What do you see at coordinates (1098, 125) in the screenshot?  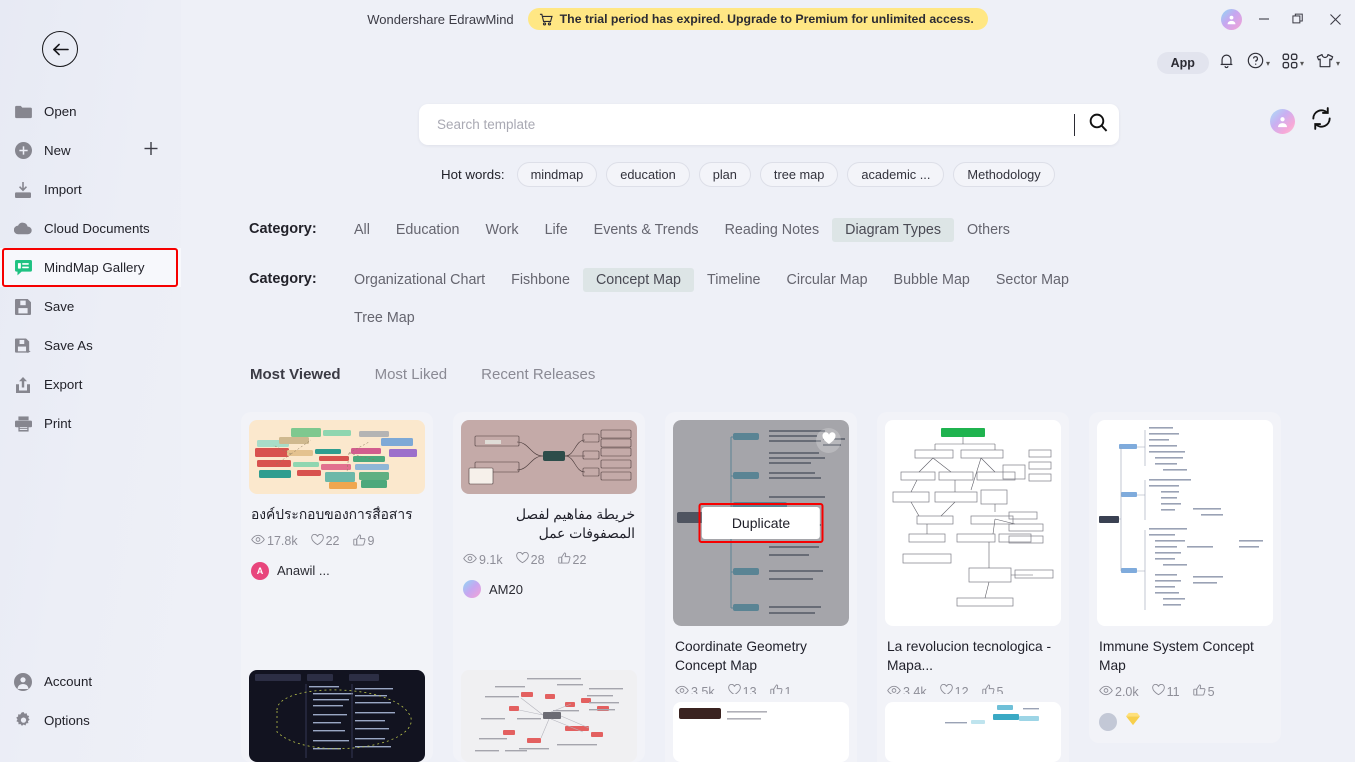 I see `search-icon` at bounding box center [1098, 125].